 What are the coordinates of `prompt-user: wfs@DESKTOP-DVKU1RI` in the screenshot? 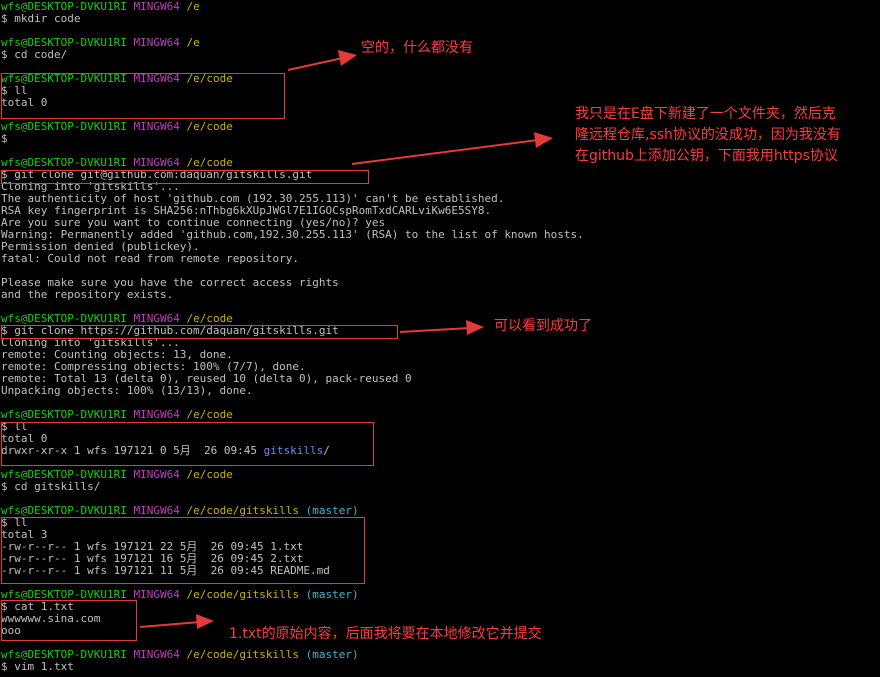 It's located at (64, 126).